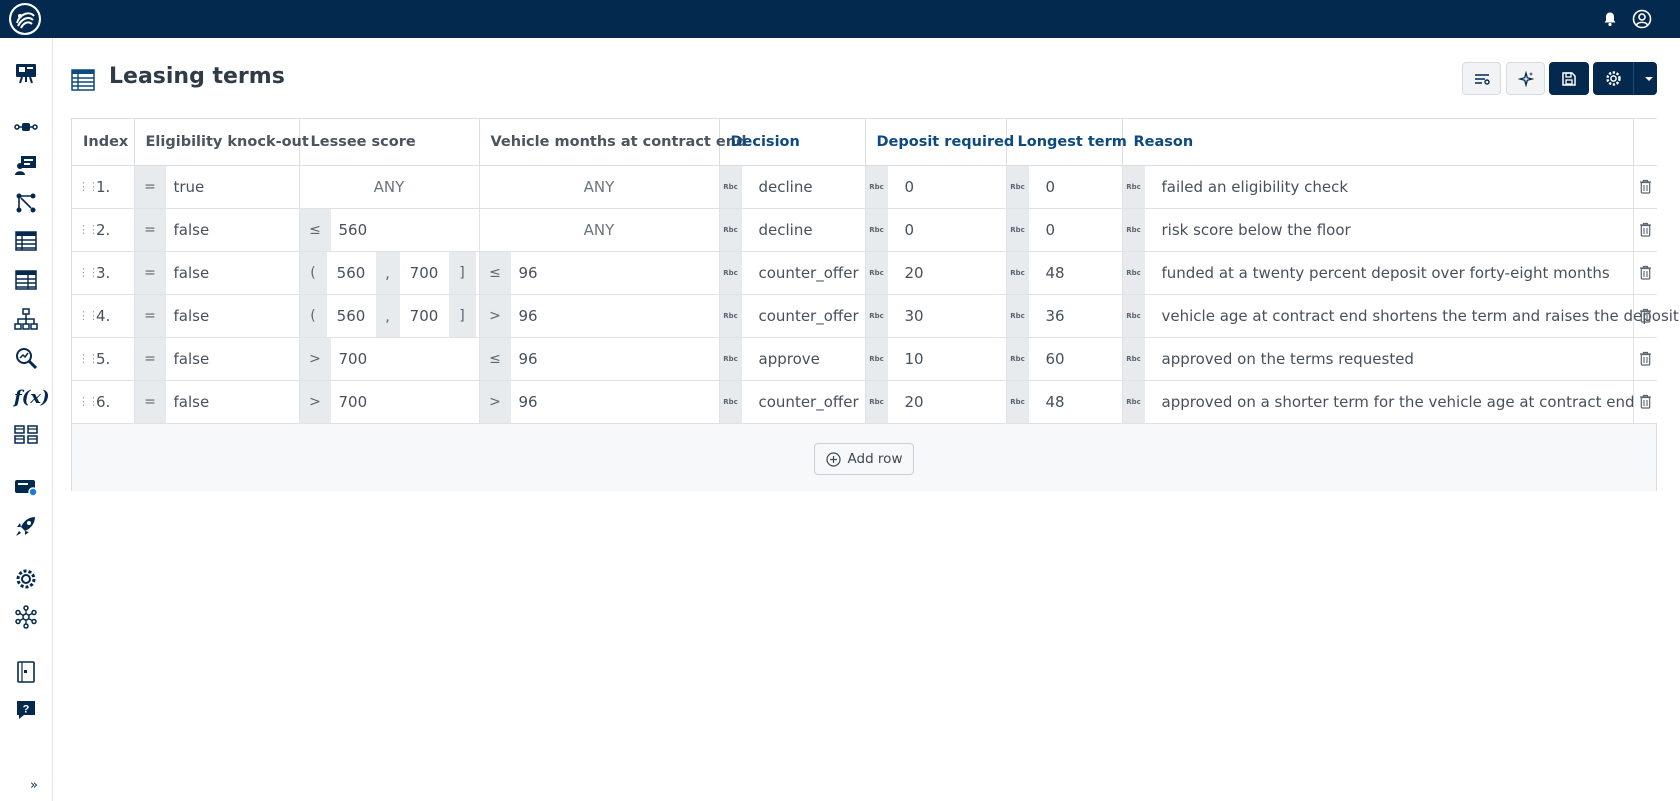 This screenshot has height=801, width=1680. I want to click on column-header-reason: Reason, so click(1378, 142).